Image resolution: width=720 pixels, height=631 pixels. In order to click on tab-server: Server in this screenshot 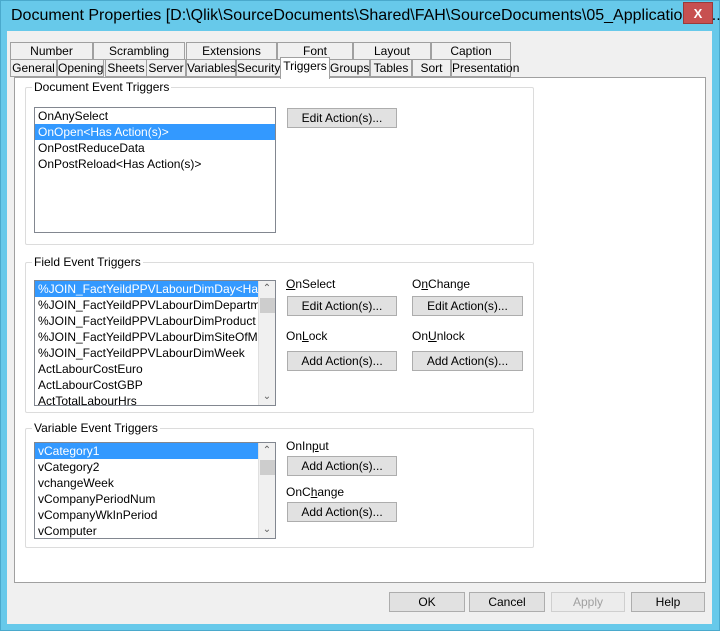, I will do `click(166, 68)`.